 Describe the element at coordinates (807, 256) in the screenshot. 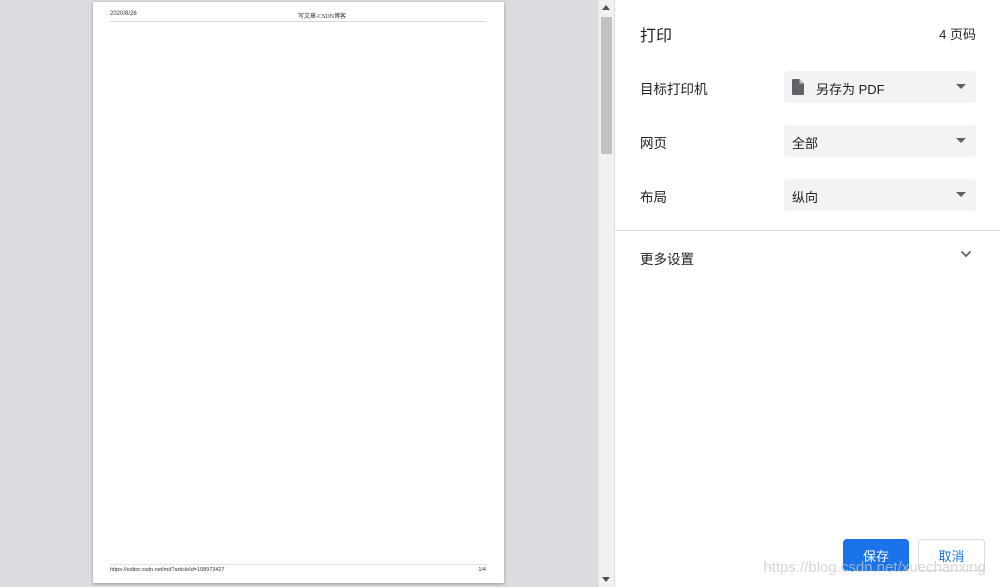

I see `more-settings-toggle: 更多设置` at that location.